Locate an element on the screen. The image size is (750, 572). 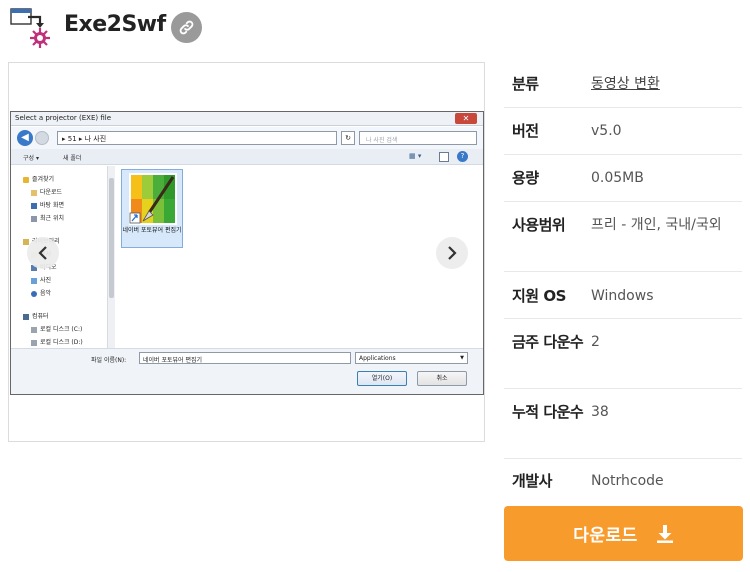
gallery-prev-button is located at coordinates (43, 253).